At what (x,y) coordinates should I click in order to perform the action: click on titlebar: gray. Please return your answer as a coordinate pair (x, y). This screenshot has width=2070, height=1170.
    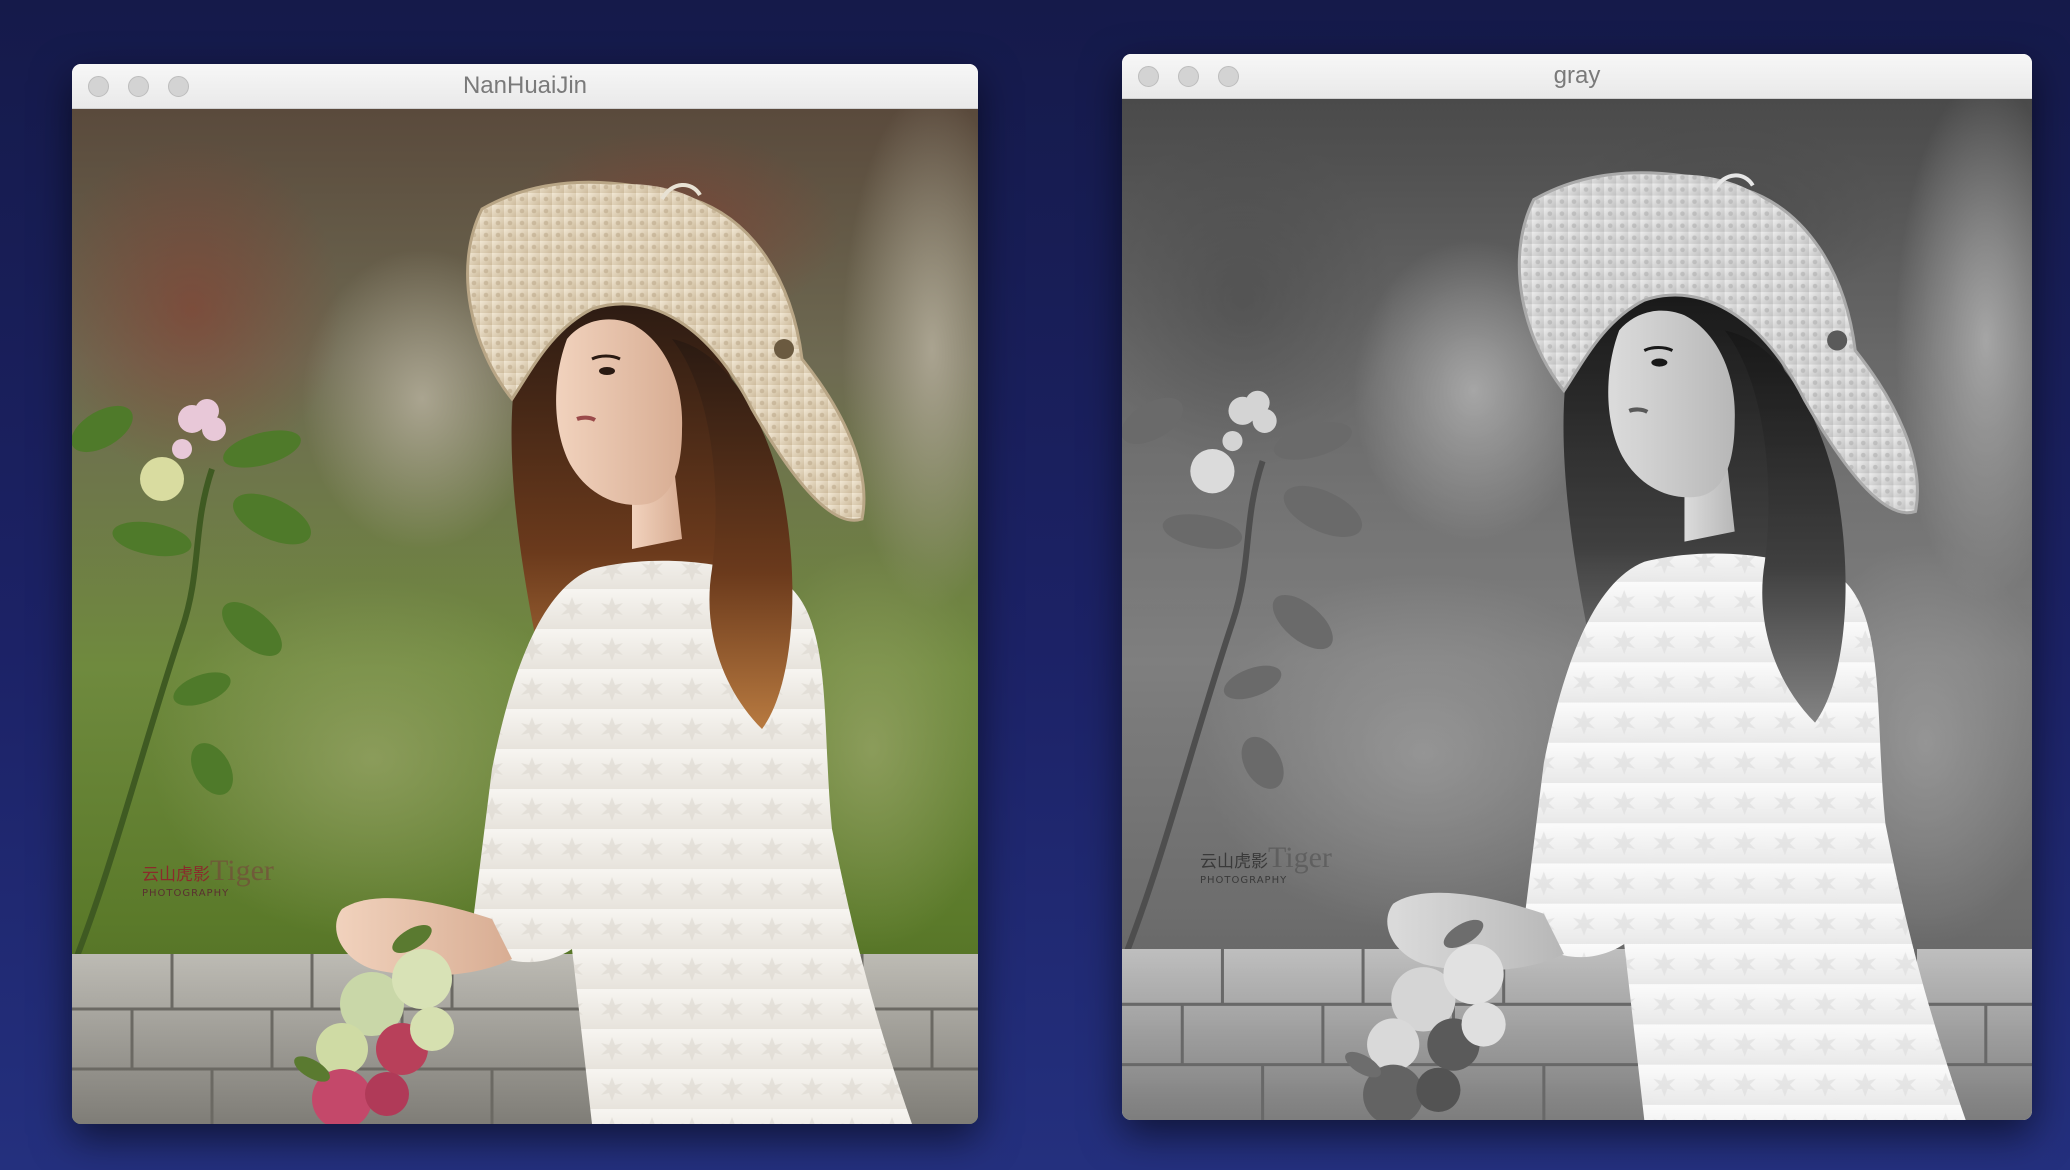
    Looking at the image, I should click on (1577, 76).